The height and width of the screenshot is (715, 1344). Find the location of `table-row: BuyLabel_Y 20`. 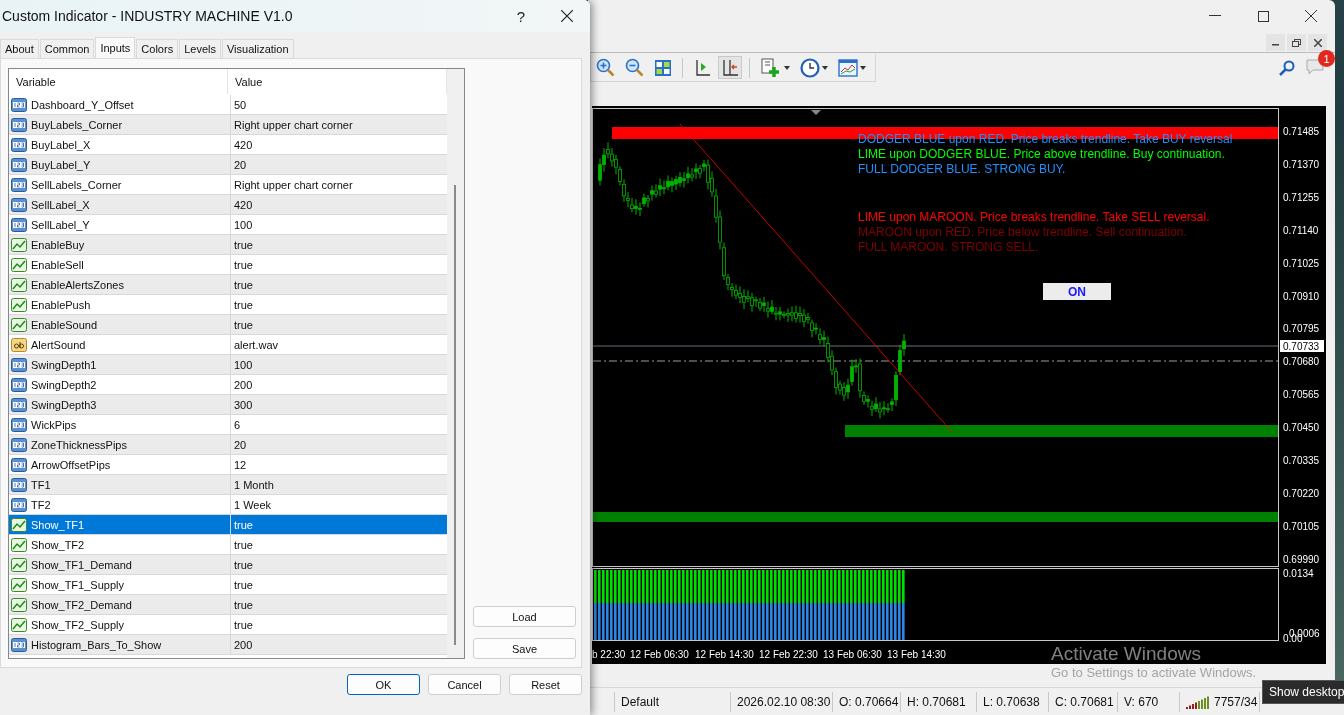

table-row: BuyLabel_Y 20 is located at coordinates (228, 165).